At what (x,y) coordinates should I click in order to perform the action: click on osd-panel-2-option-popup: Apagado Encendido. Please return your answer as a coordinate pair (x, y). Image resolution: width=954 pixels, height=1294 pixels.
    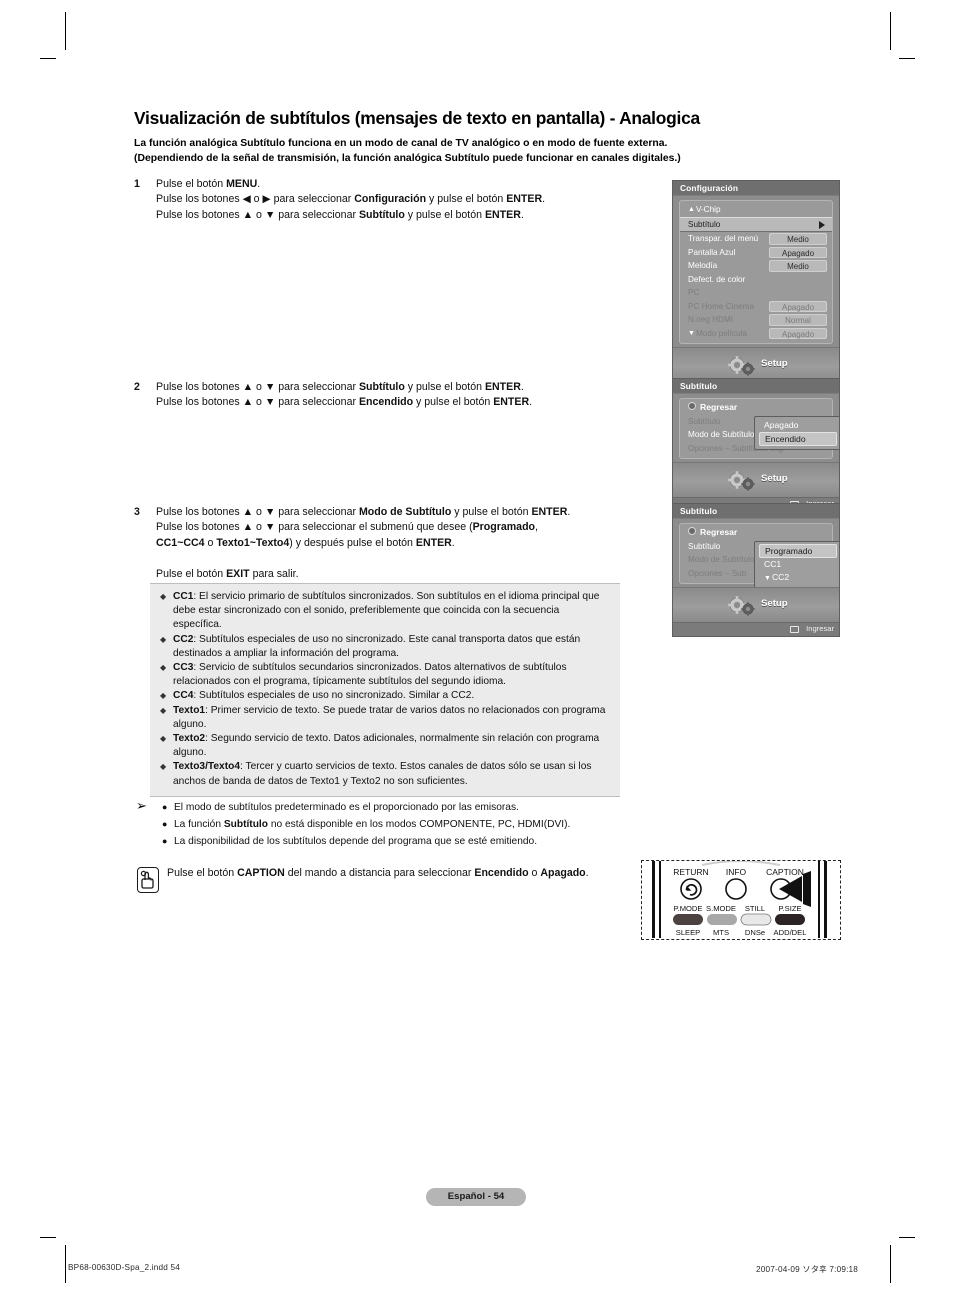
    Looking at the image, I should click on (796, 433).